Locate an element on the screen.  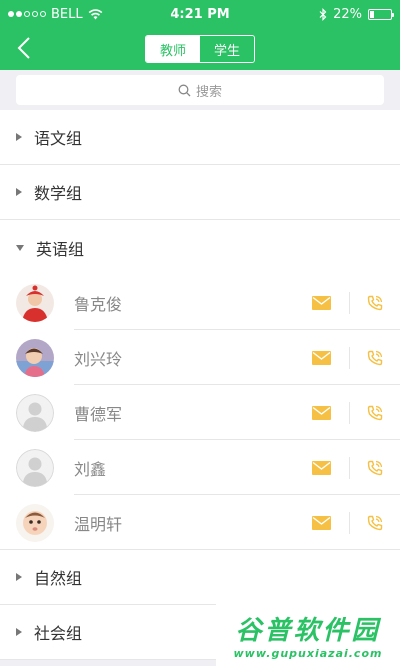
group-row-expanded: 英语组 is located at coordinates (200, 247).